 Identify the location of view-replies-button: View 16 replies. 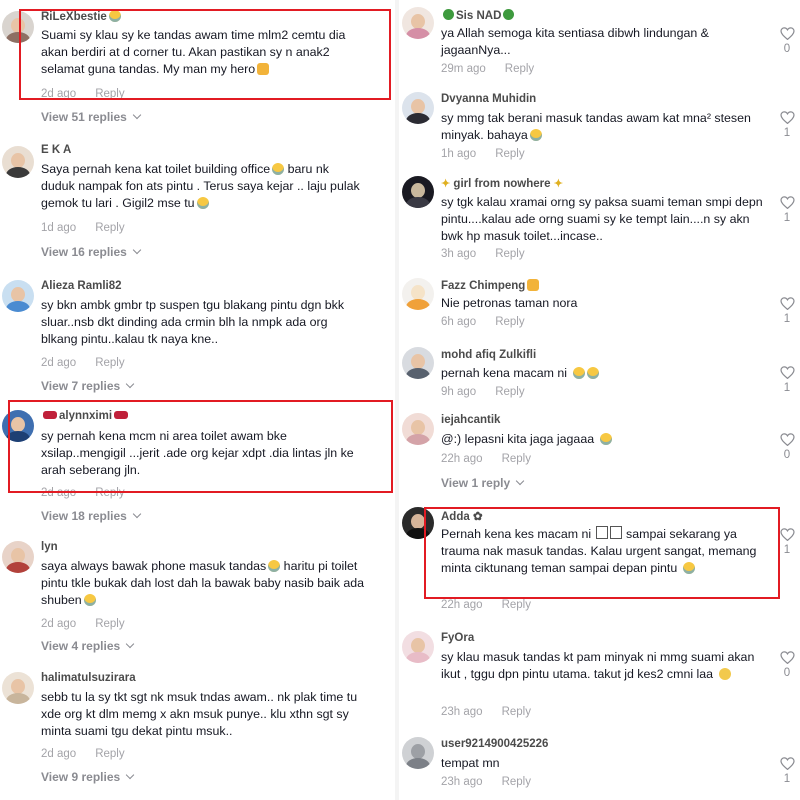
(91, 252).